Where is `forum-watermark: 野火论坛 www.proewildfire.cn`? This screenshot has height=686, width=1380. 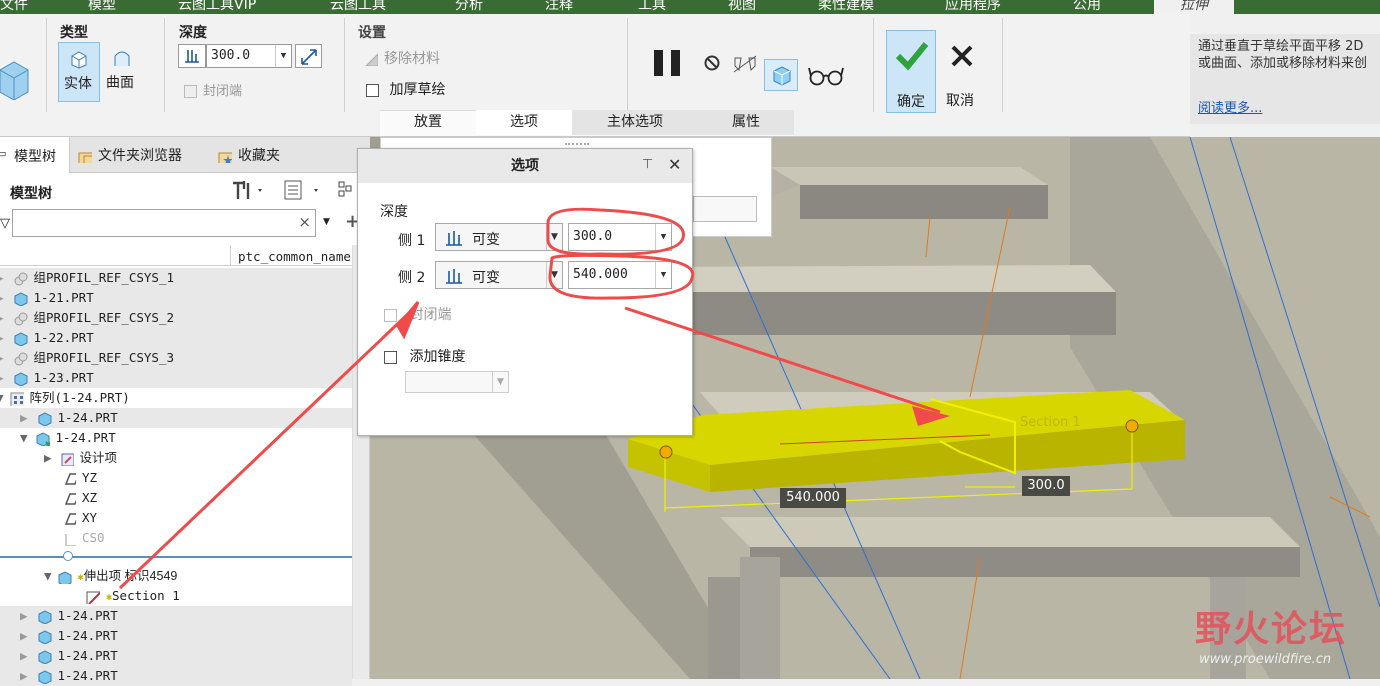 forum-watermark: 野火论坛 www.proewildfire.cn is located at coordinates (1271, 633).